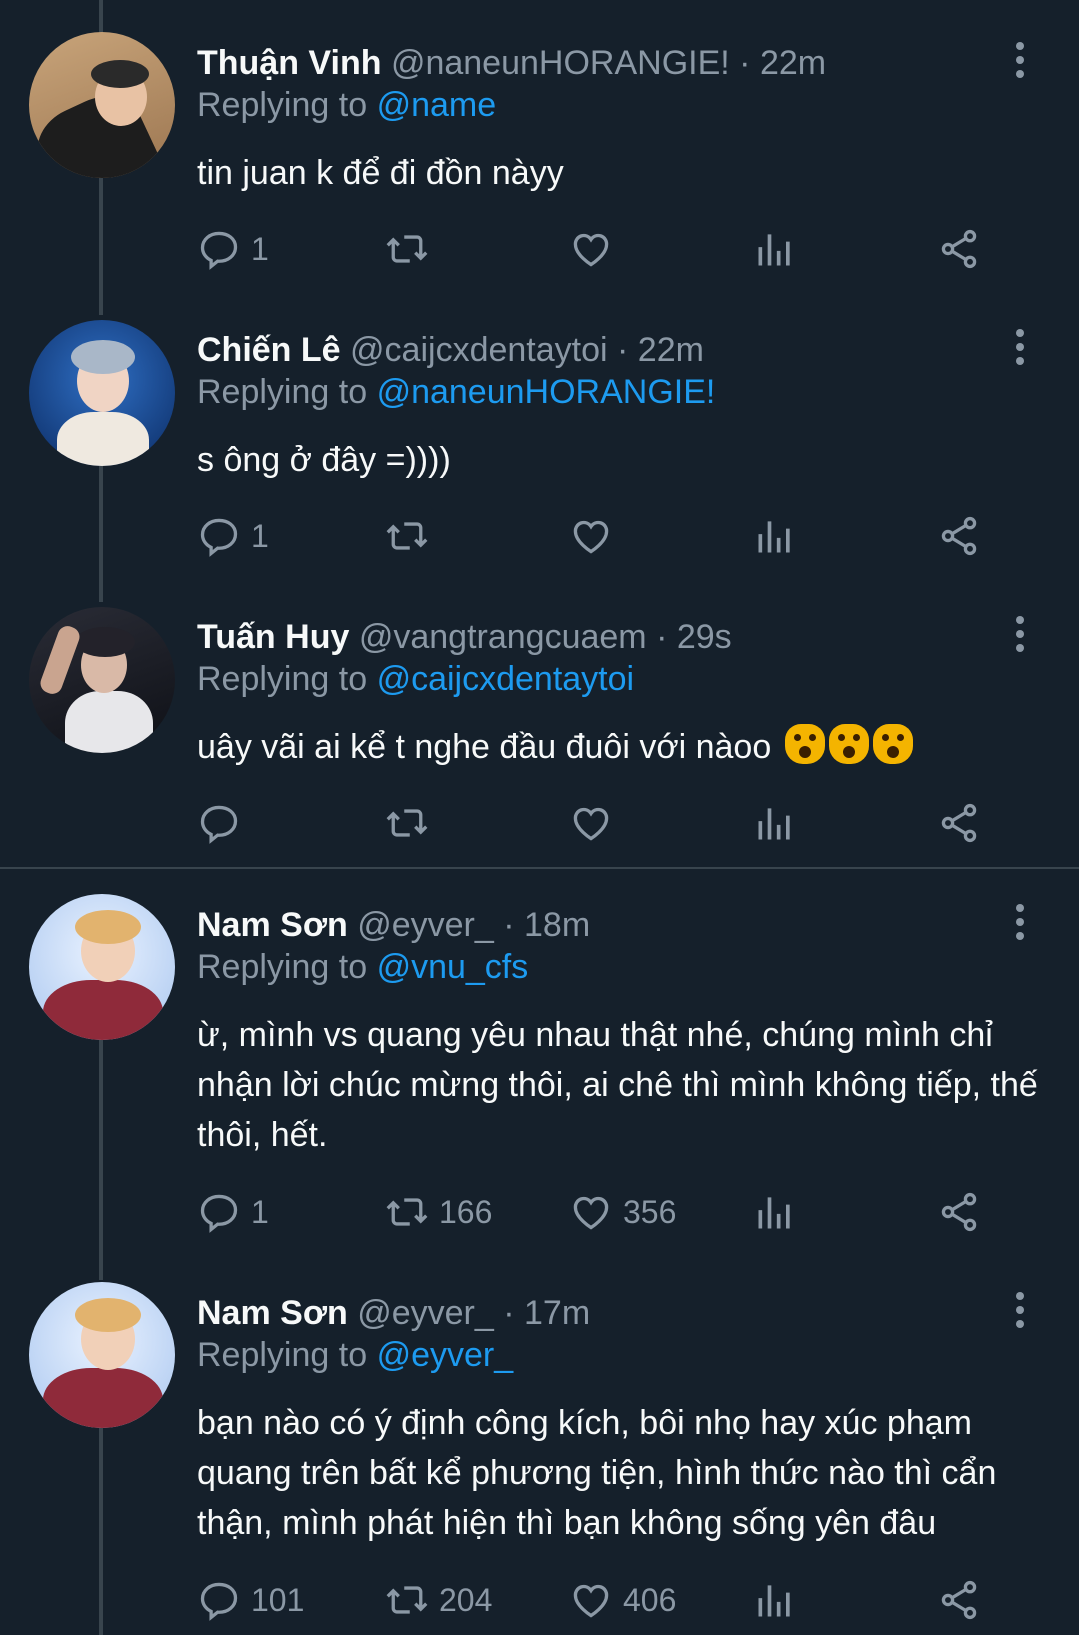  I want to click on author-row: Nam Sơn @eyver_ · 18m, so click(393, 925).